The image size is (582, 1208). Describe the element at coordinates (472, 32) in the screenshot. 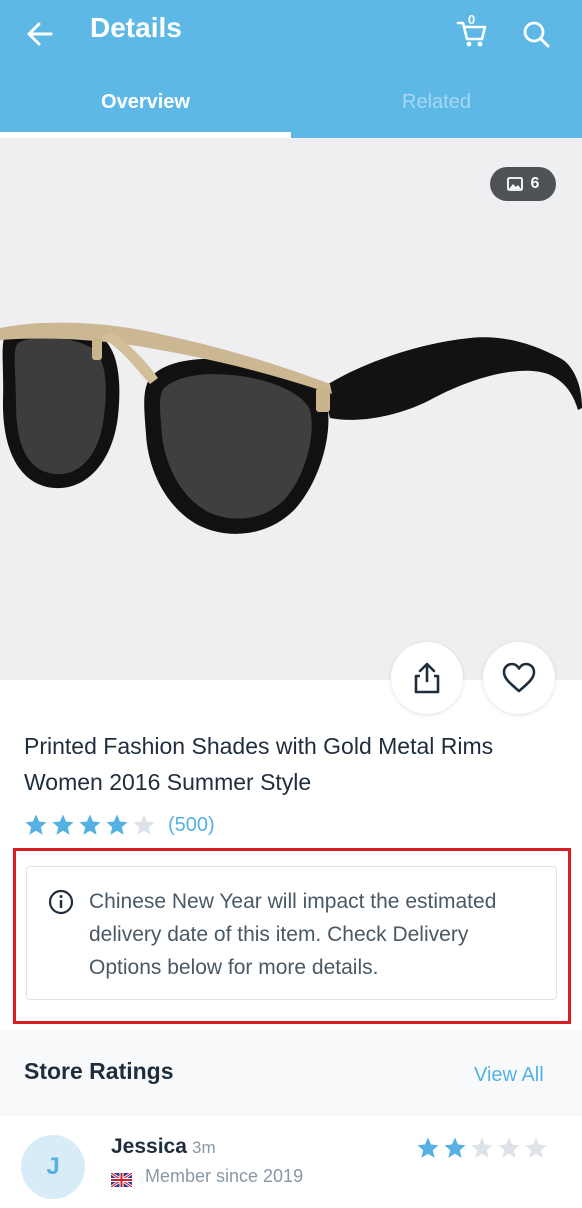

I see `cart-button: 0` at that location.